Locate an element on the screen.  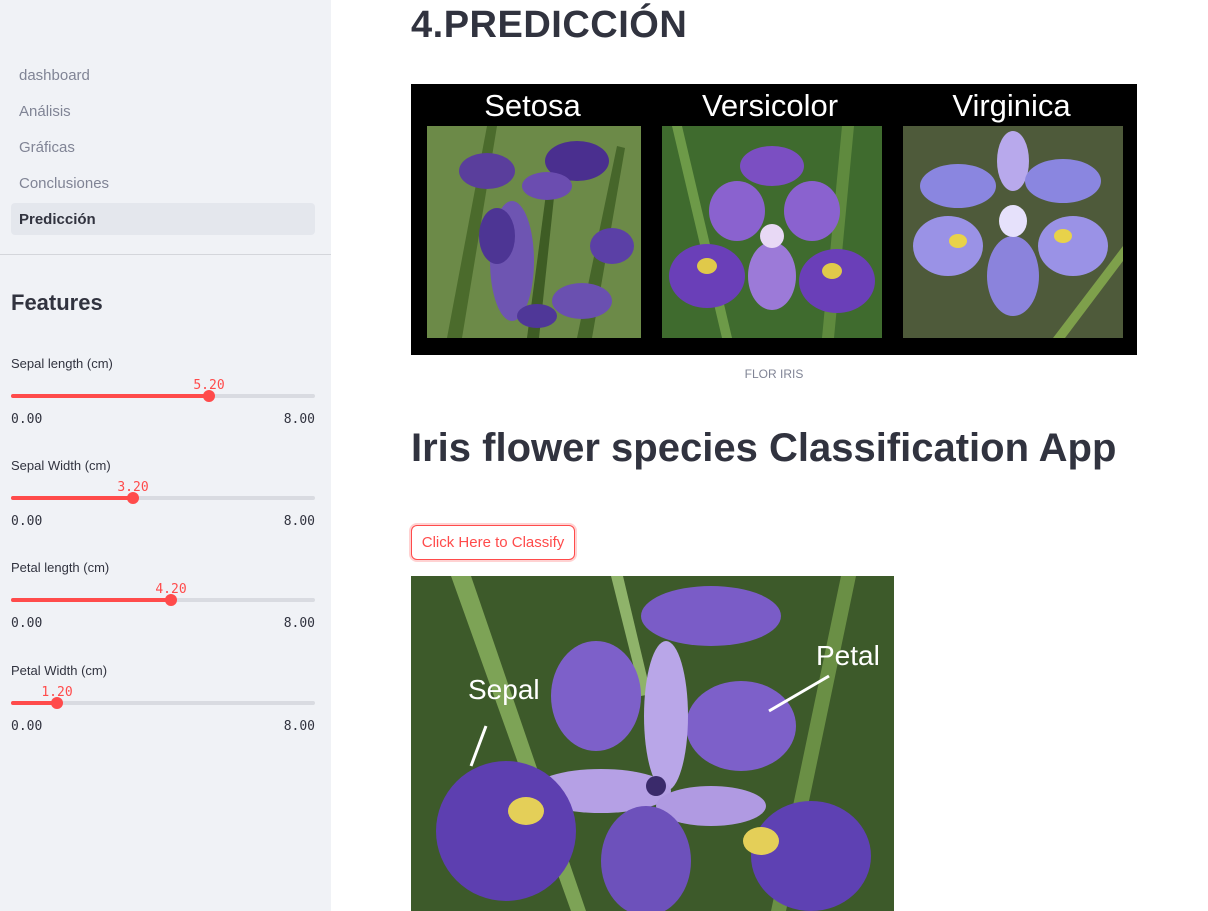
setosa-photo is located at coordinates (534, 232).